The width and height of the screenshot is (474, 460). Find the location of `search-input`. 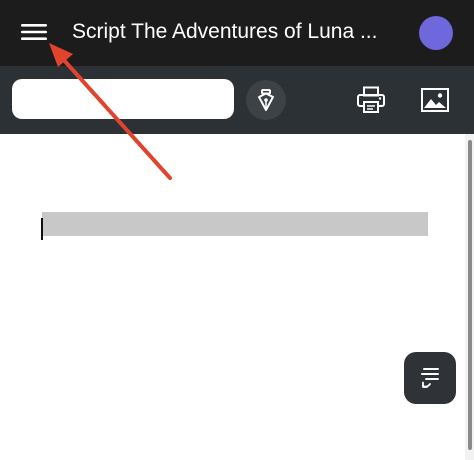

search-input is located at coordinates (123, 99).